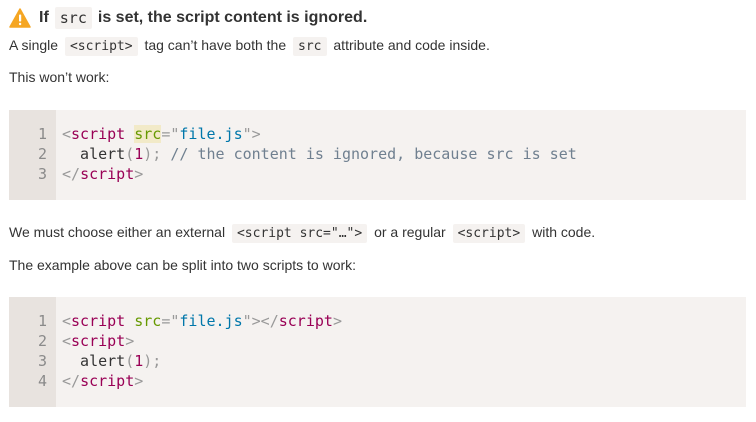  What do you see at coordinates (260, 321) in the screenshot?
I see `code-token-punct: "></` at bounding box center [260, 321].